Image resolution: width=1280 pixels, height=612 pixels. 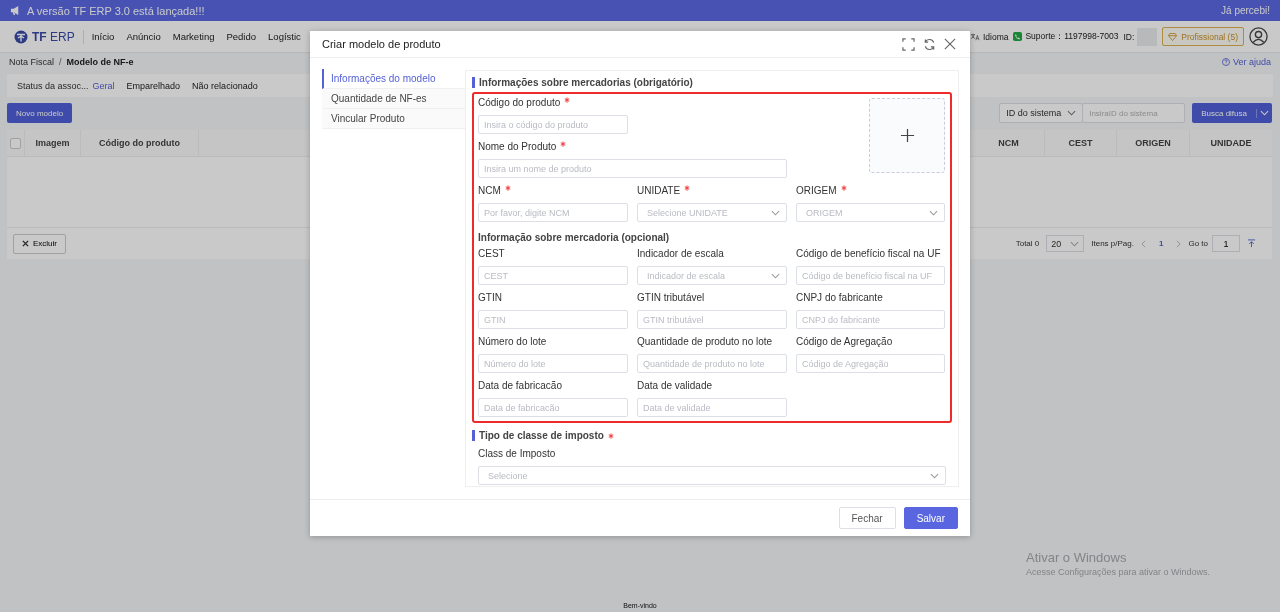 I want to click on select-all-checkbox, so click(x=15, y=143).